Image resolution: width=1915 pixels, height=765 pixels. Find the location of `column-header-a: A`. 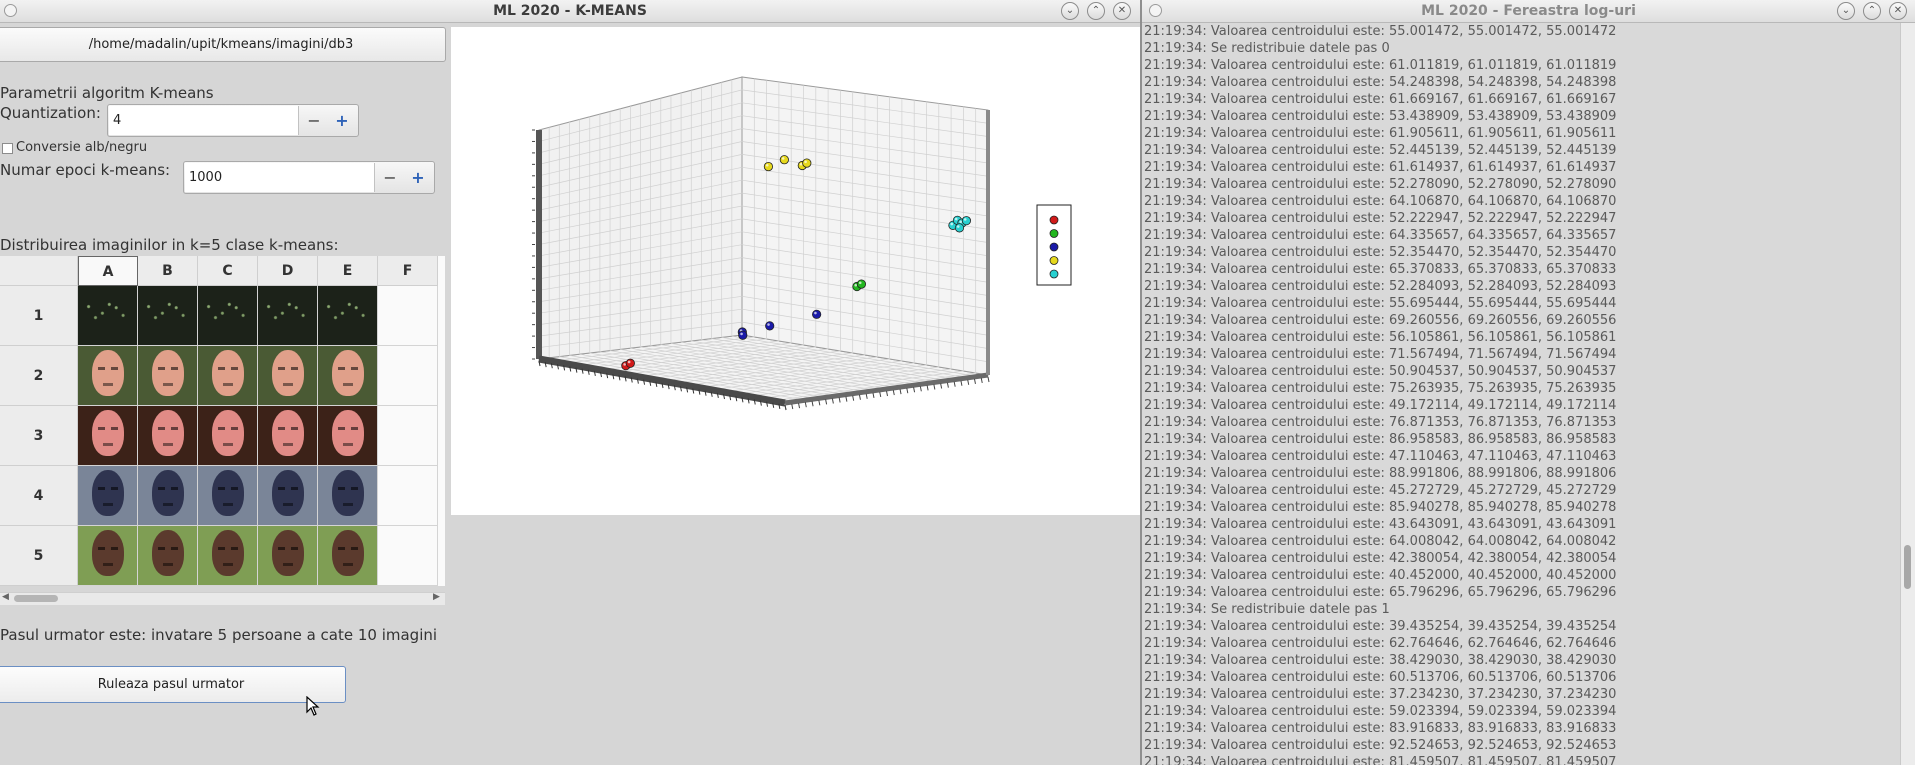

column-header-a: A is located at coordinates (108, 271).